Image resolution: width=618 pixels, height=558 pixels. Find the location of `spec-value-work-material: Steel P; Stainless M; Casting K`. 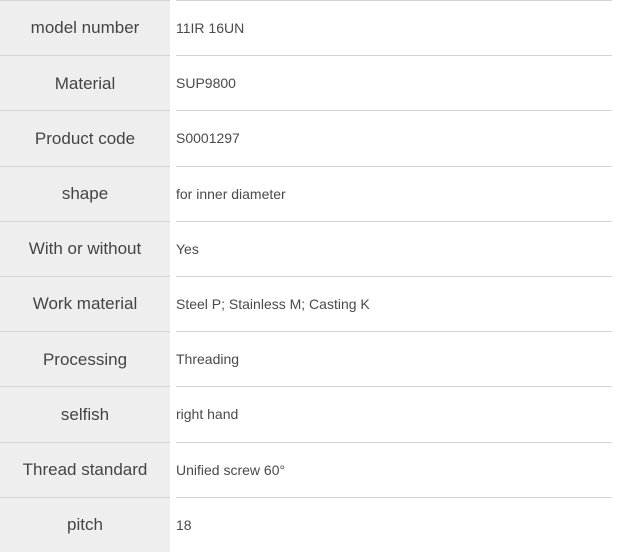

spec-value-work-material: Steel P; Stainless M; Casting K is located at coordinates (395, 303).